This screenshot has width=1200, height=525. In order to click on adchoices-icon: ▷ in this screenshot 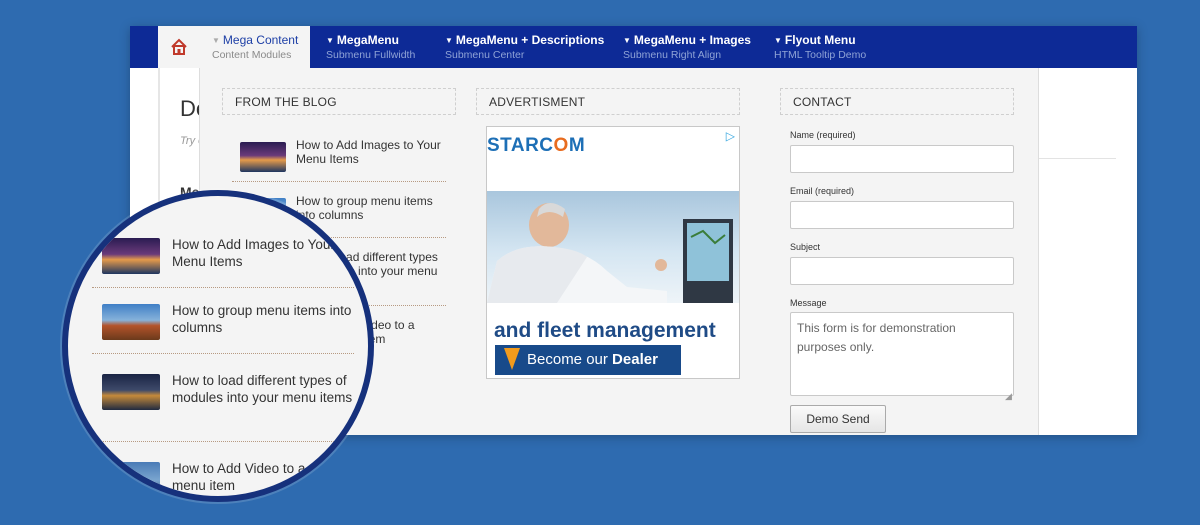, I will do `click(730, 136)`.